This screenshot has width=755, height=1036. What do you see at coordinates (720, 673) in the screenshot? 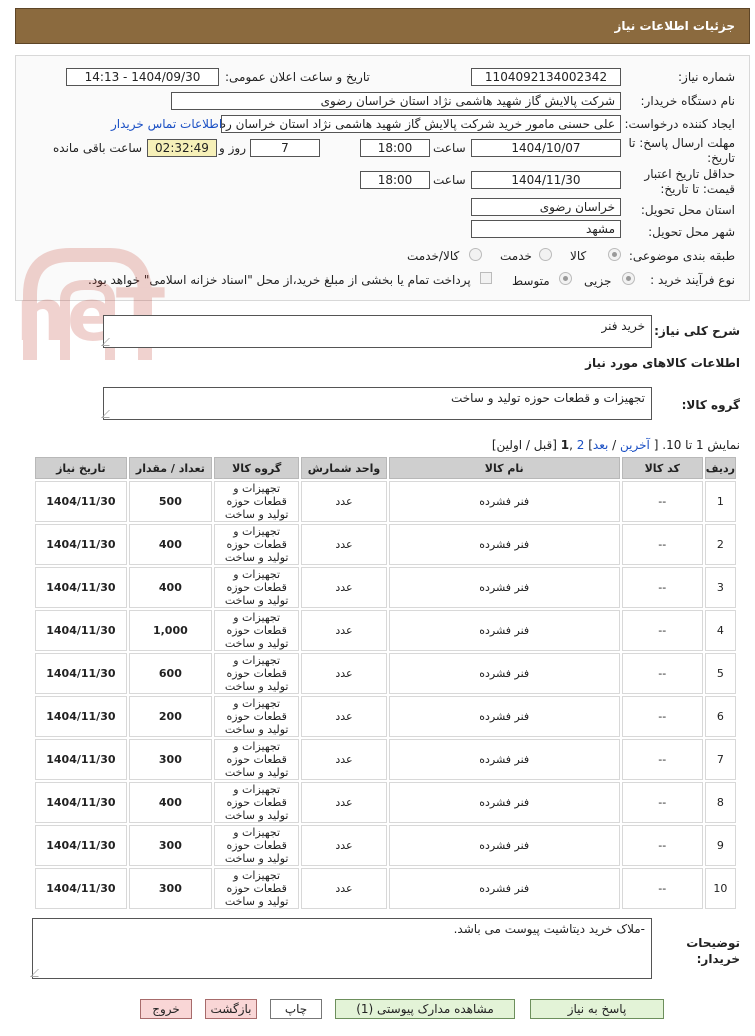
I see `cell-row-number: 5` at bounding box center [720, 673].